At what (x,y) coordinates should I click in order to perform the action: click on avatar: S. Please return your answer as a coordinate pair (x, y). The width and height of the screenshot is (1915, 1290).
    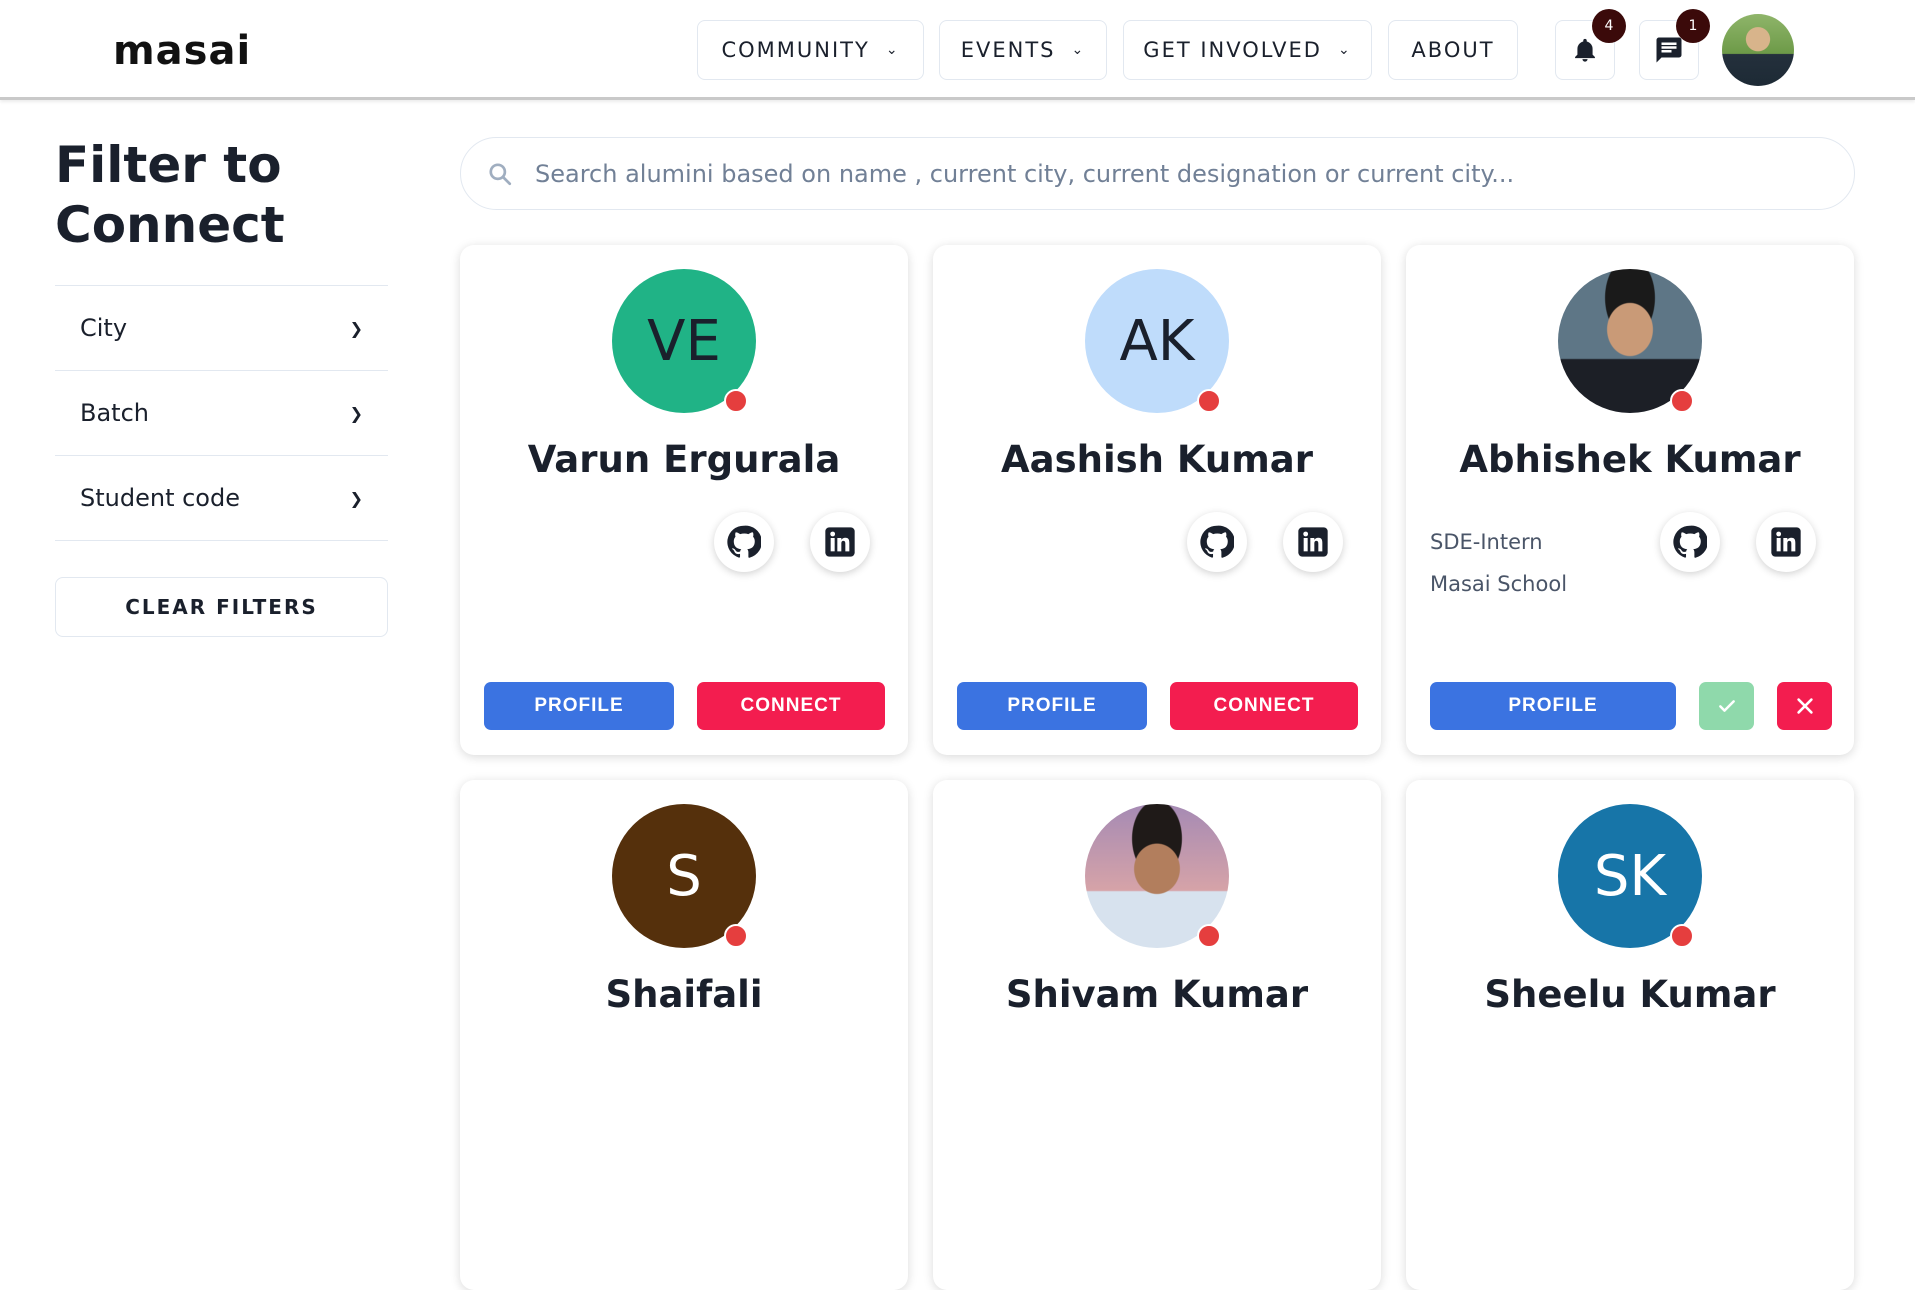
    Looking at the image, I should click on (684, 876).